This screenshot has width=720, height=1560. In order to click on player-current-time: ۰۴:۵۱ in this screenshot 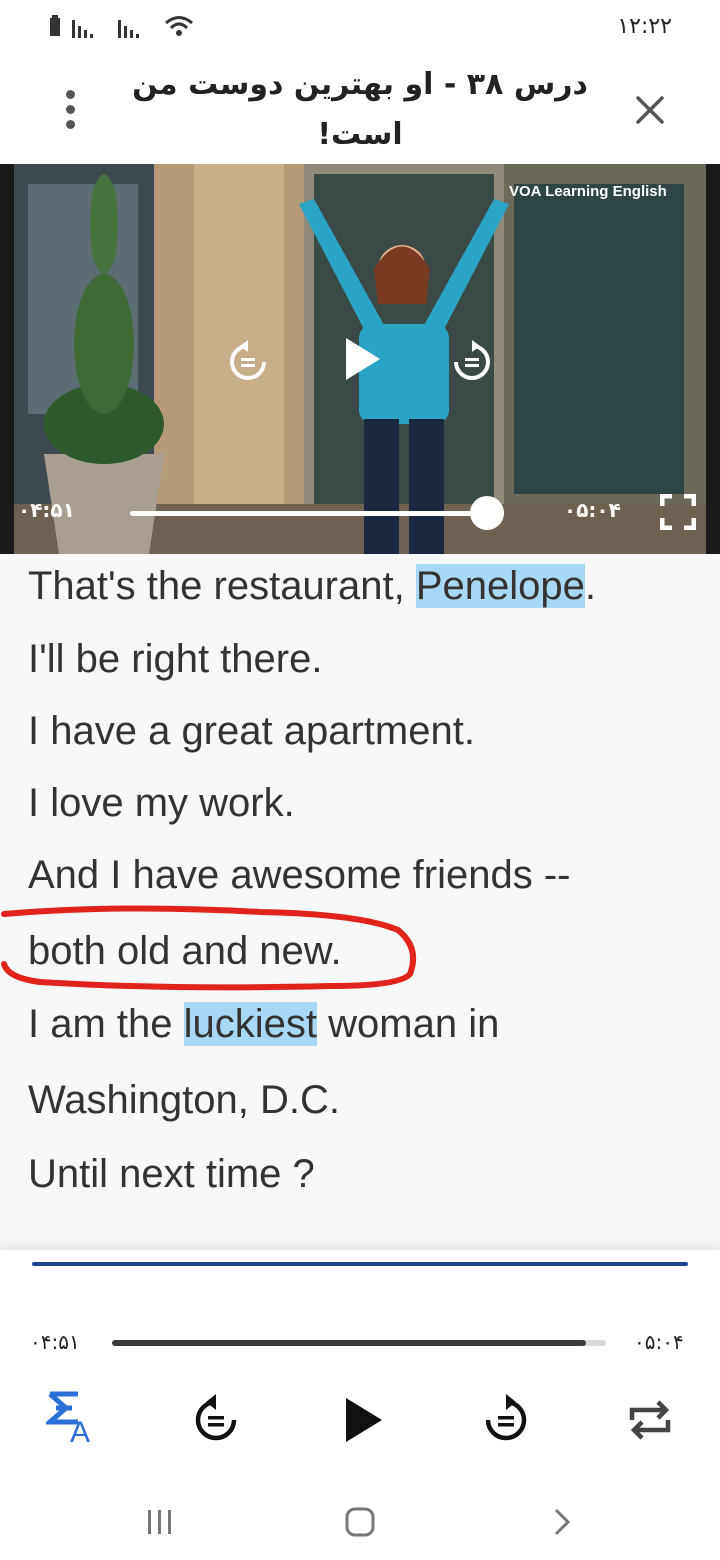, I will do `click(55, 1342)`.